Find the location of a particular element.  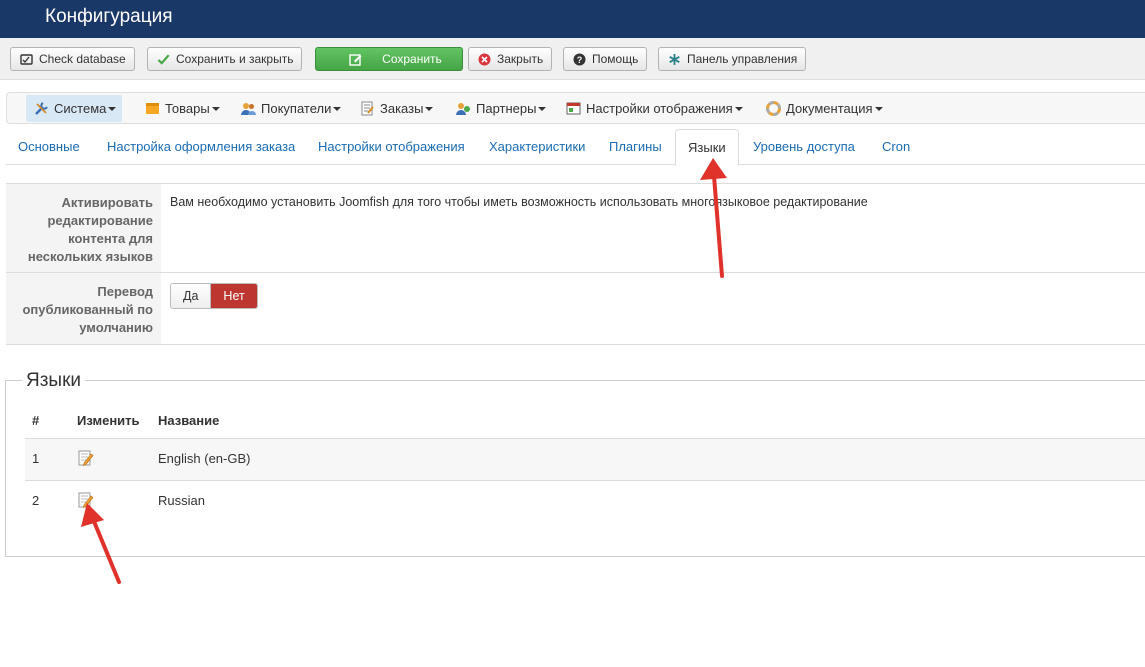

tab-plugins: Плагины is located at coordinates (635, 146).